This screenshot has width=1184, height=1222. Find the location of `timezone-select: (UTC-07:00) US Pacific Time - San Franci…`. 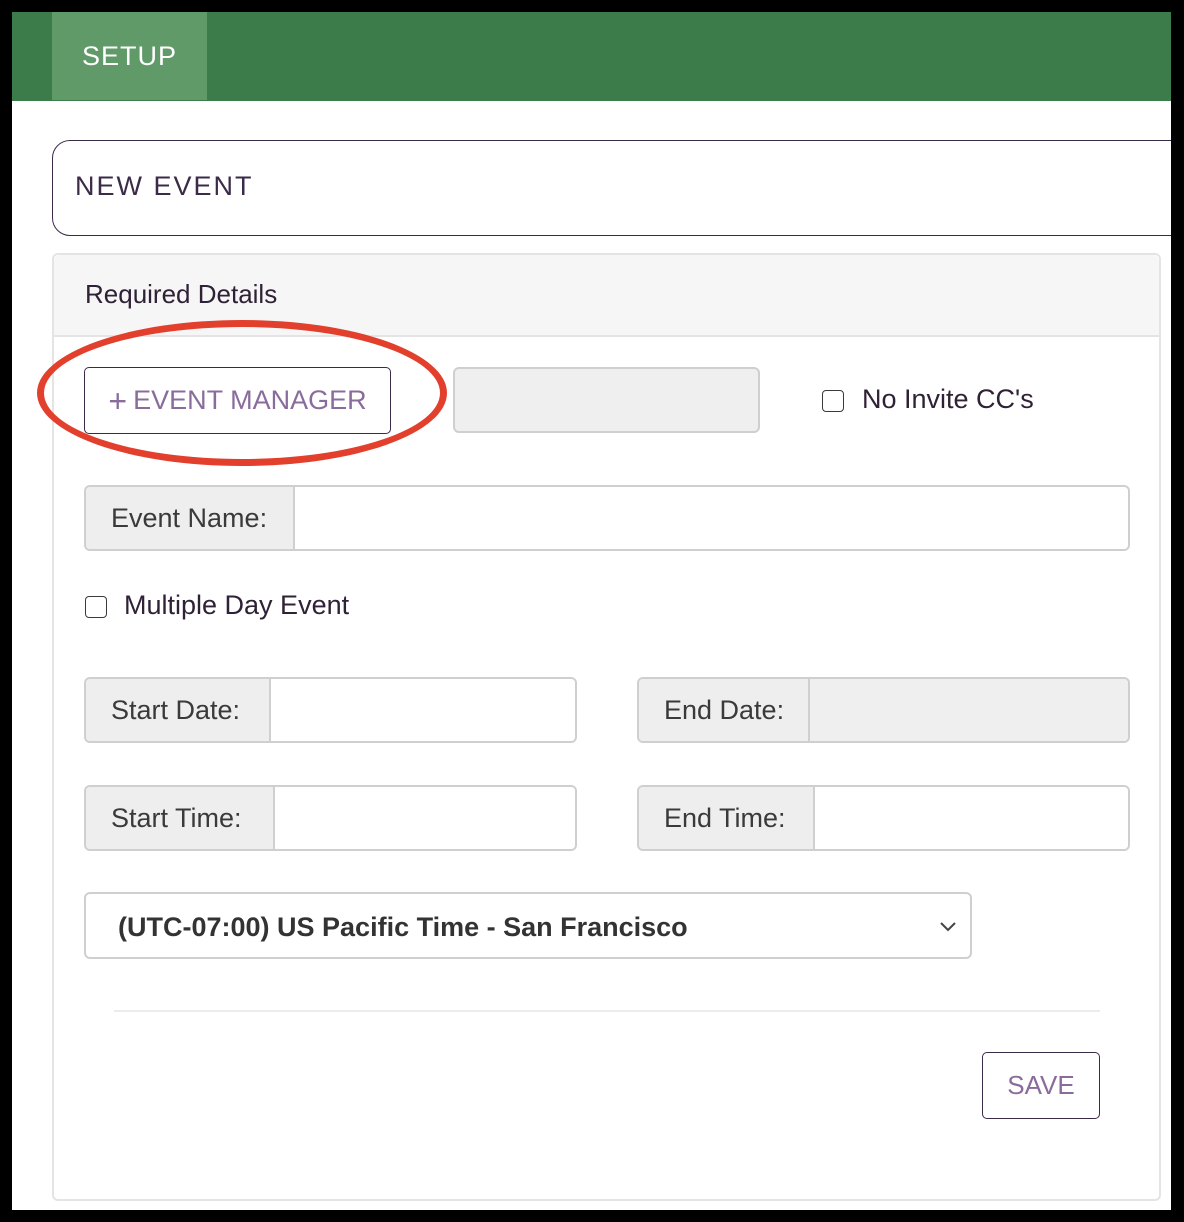

timezone-select: (UTC-07:00) US Pacific Time - San Franci… is located at coordinates (528, 925).